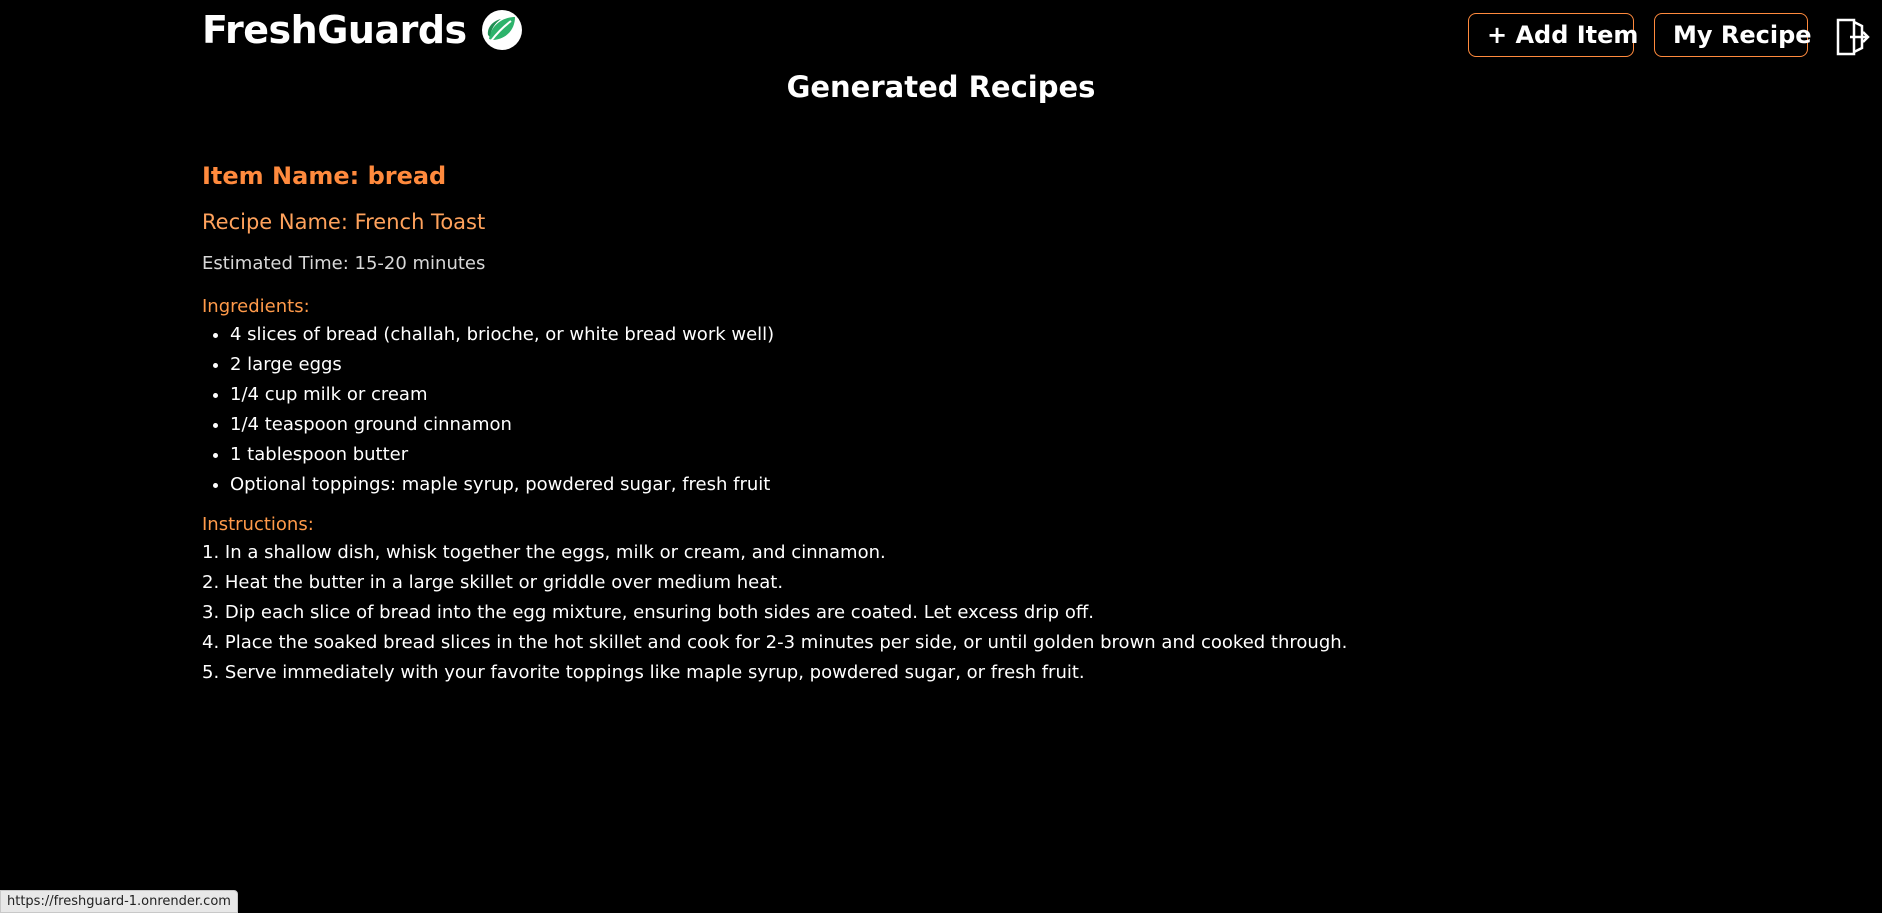  What do you see at coordinates (956, 455) in the screenshot?
I see `ingredient-item: 1 tablespoon butter` at bounding box center [956, 455].